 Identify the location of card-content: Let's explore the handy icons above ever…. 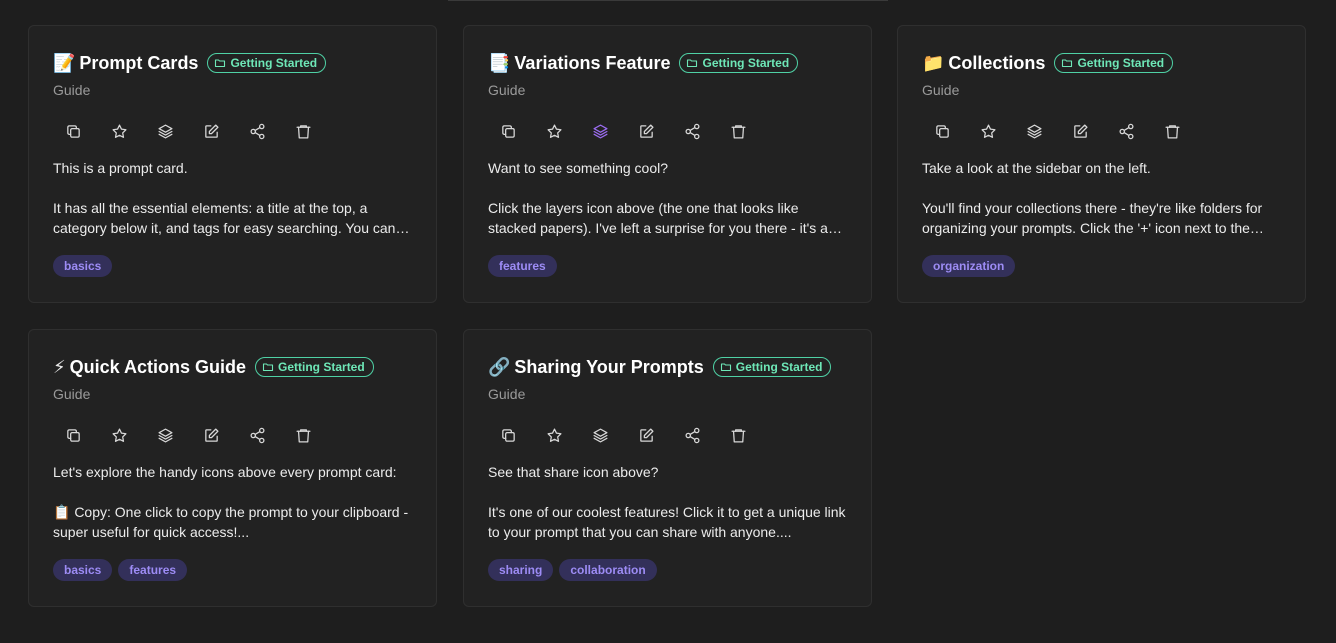
(234, 502).